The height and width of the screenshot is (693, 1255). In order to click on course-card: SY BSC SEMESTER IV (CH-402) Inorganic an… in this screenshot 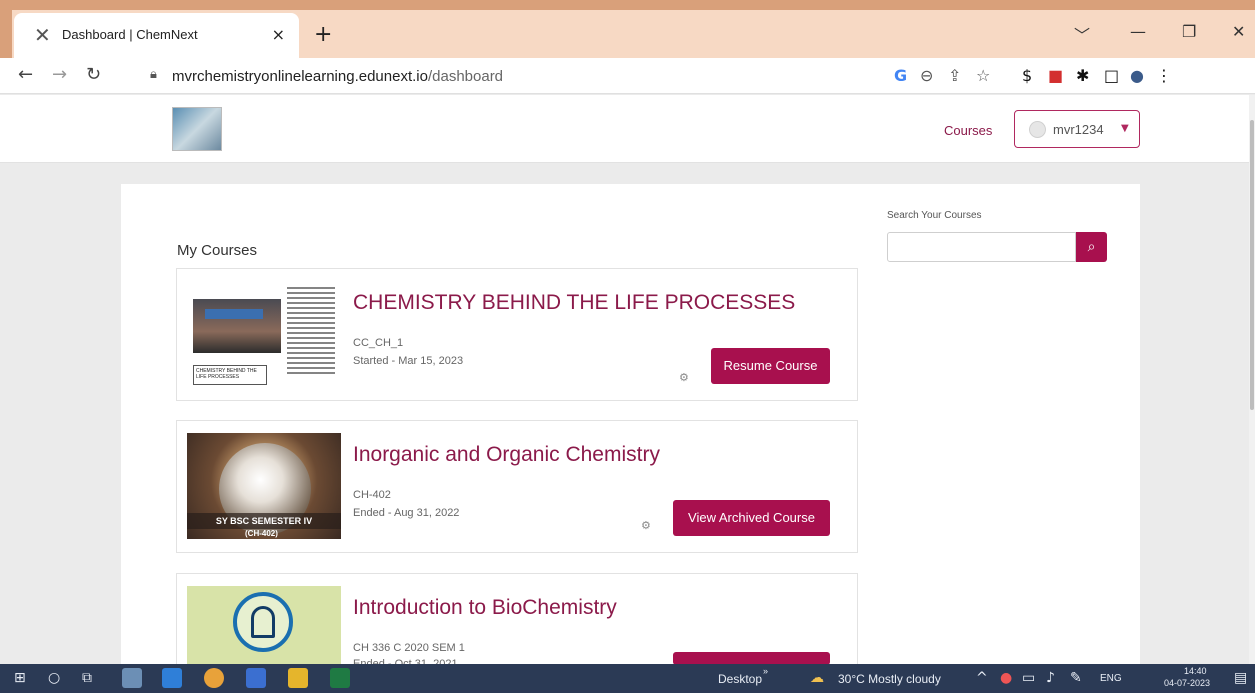, I will do `click(517, 486)`.